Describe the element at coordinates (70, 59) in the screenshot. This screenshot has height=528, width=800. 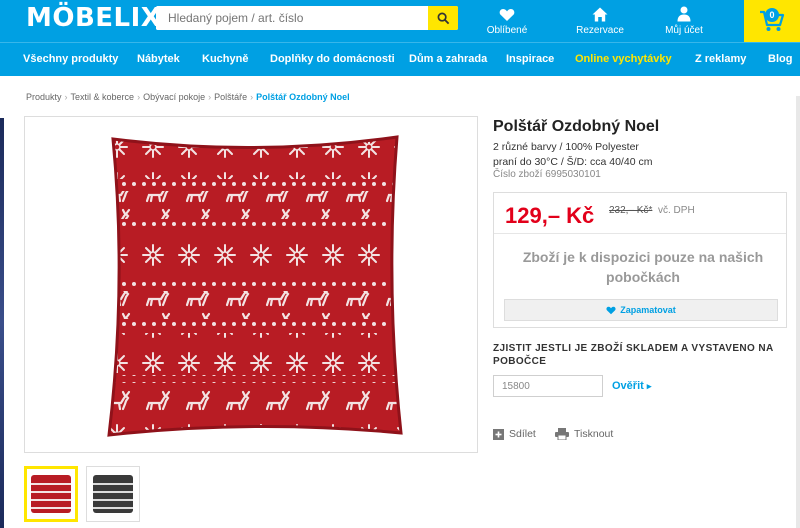
I see `nav-item-all-products: Všechny produkty` at that location.